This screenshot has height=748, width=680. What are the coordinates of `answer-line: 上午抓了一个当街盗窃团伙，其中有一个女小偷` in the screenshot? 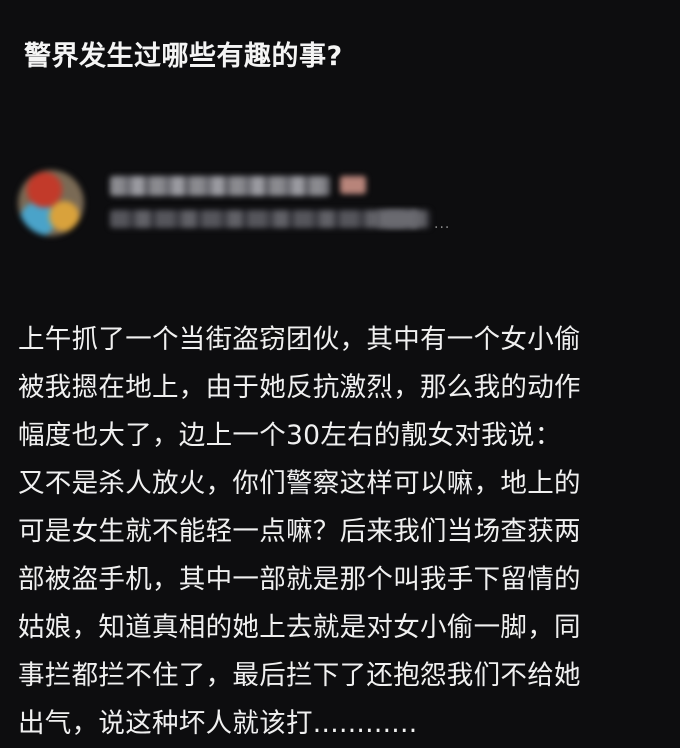 It's located at (299, 339).